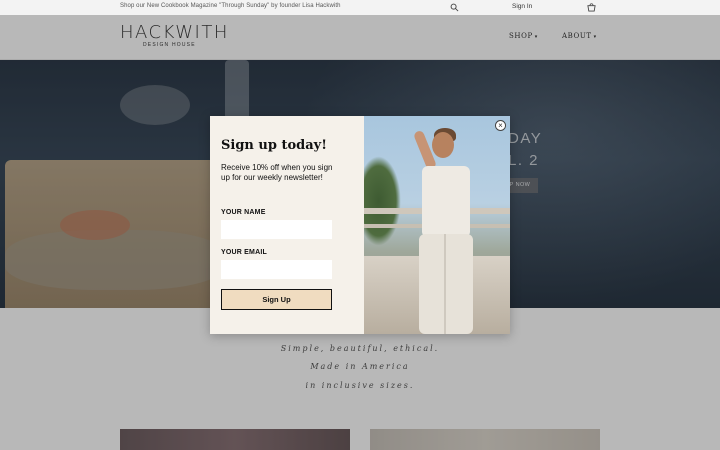 This screenshot has width=720, height=450. What do you see at coordinates (243, 212) in the screenshot?
I see `name-label: YOUR NAME` at bounding box center [243, 212].